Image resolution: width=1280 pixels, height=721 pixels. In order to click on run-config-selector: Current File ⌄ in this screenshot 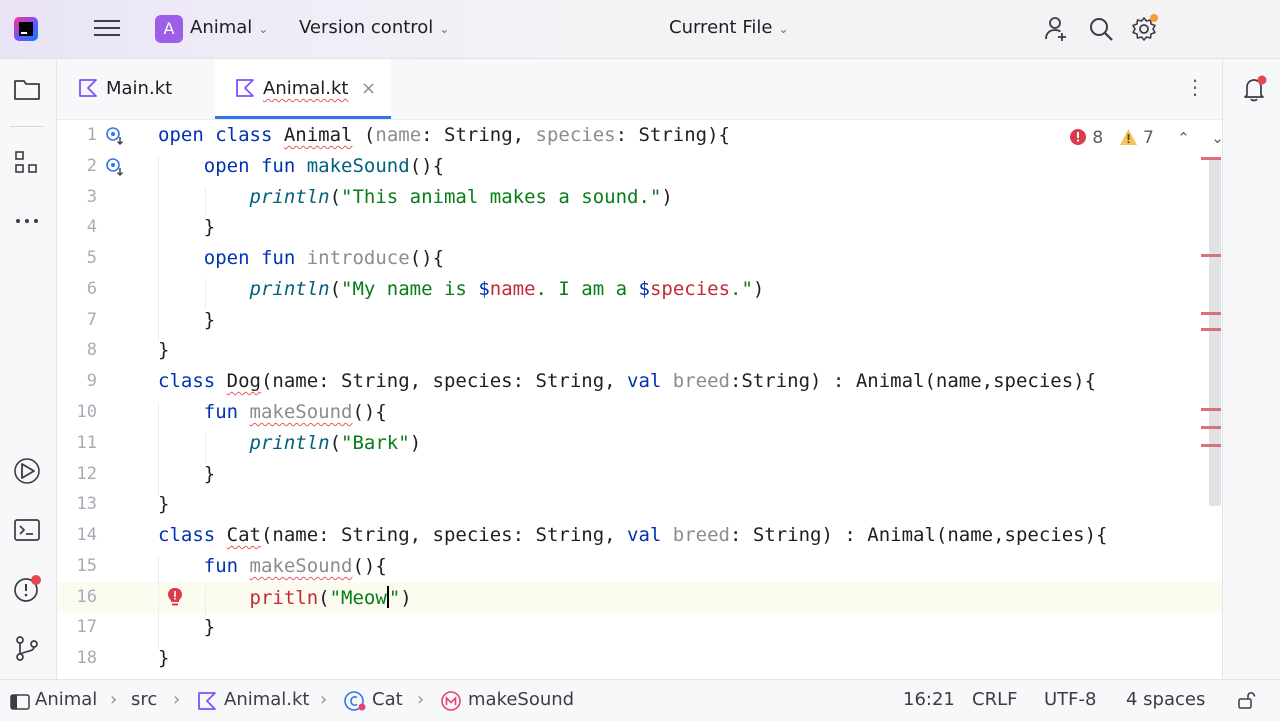, I will do `click(729, 27)`.